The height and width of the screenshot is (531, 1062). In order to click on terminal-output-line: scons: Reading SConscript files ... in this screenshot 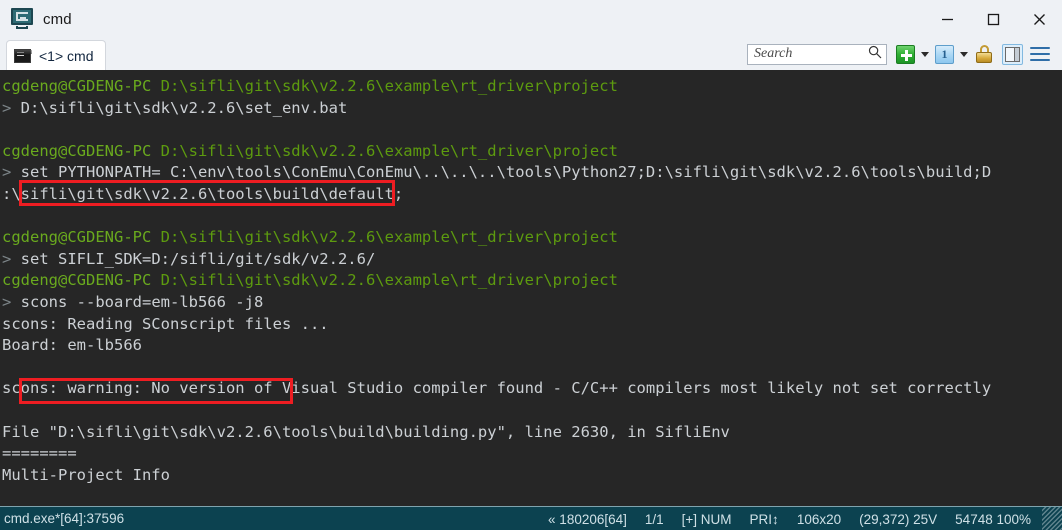, I will do `click(165, 323)`.